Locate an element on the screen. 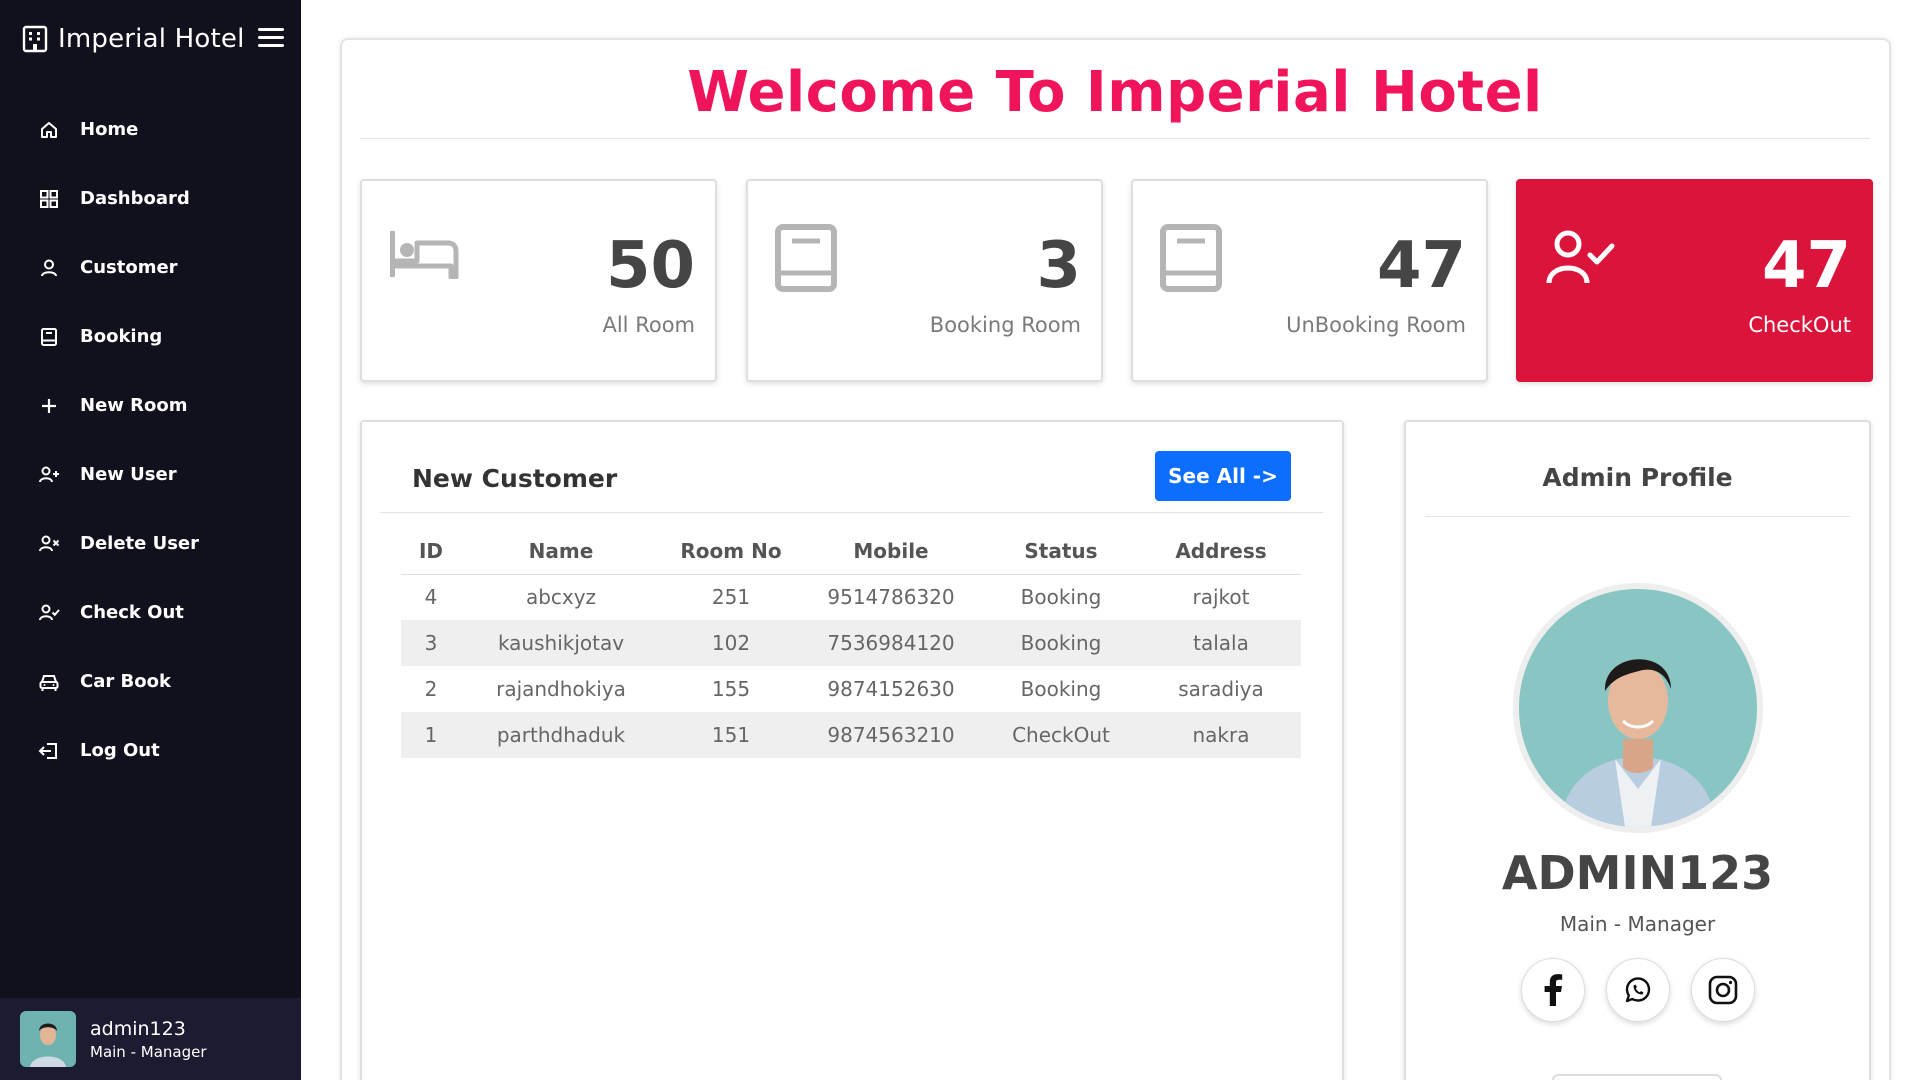  sidebar-profile: admin123 Main - Manager is located at coordinates (150, 1039).